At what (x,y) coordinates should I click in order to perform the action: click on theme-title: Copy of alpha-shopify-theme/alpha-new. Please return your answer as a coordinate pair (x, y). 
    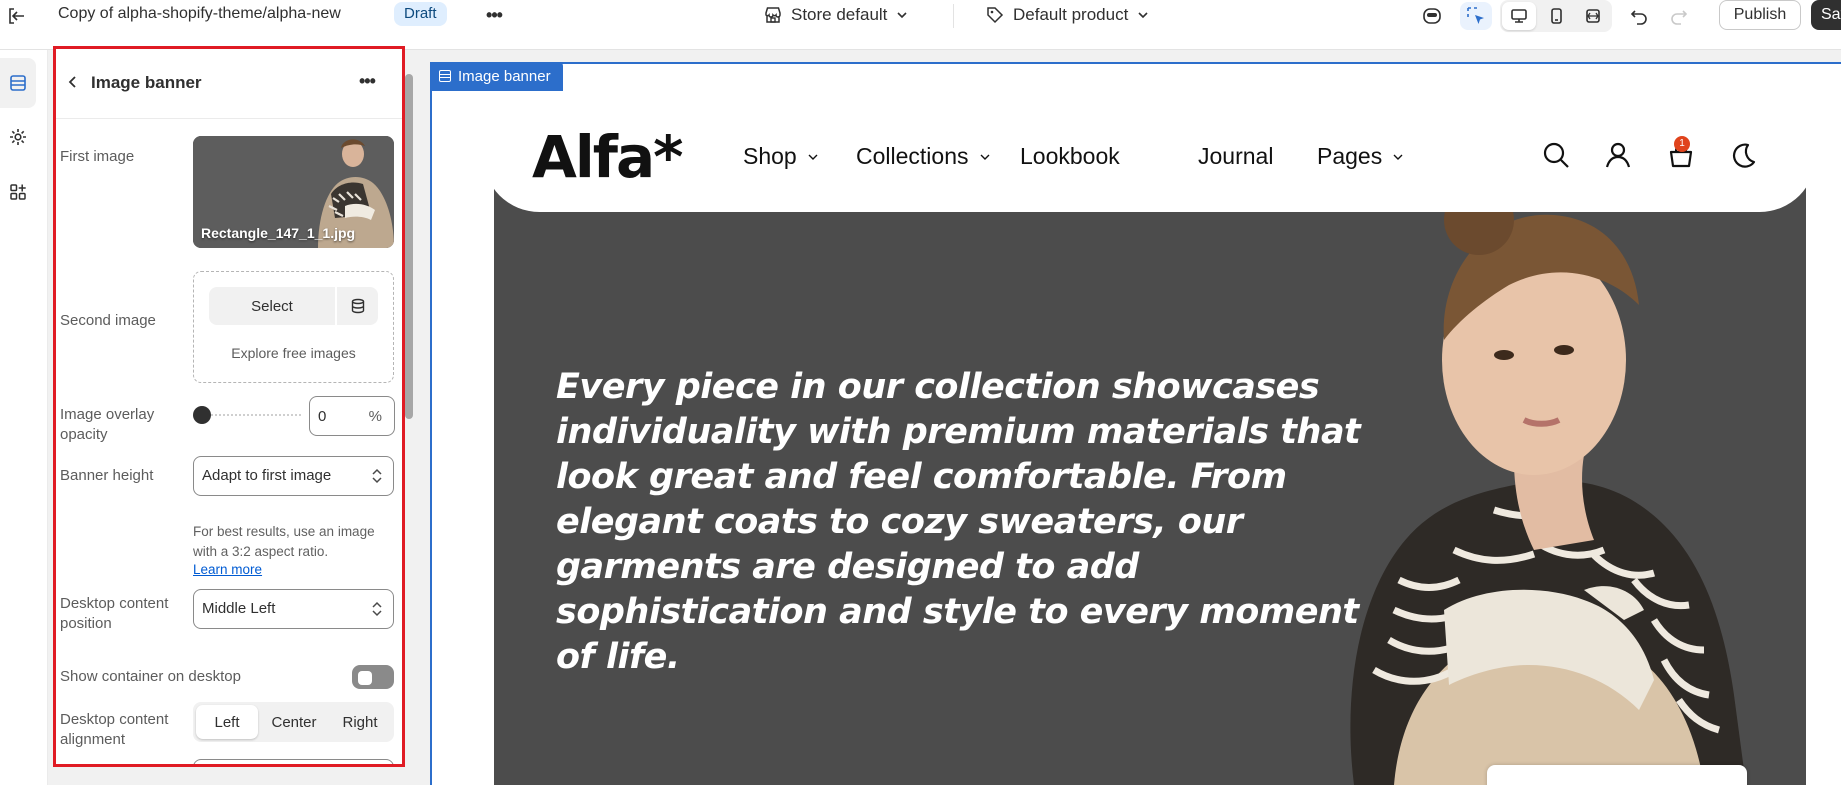
    Looking at the image, I should click on (199, 13).